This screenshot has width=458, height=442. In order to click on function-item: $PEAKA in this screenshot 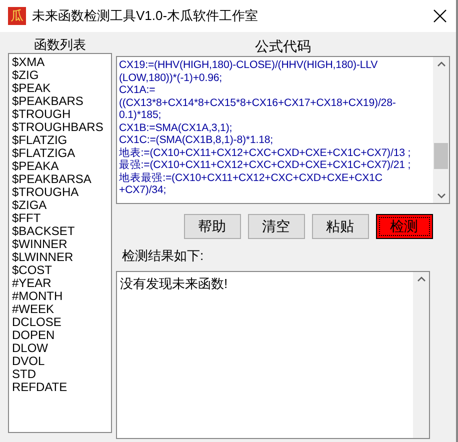, I will do `click(60, 166)`.